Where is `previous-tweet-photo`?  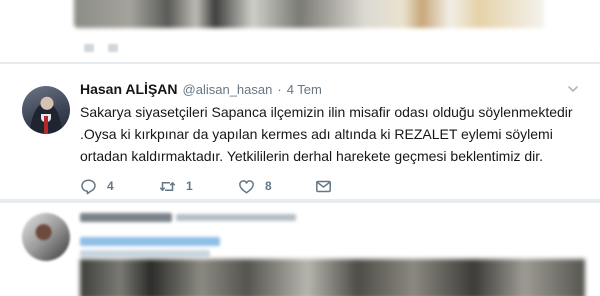
previous-tweet-photo is located at coordinates (309, 14).